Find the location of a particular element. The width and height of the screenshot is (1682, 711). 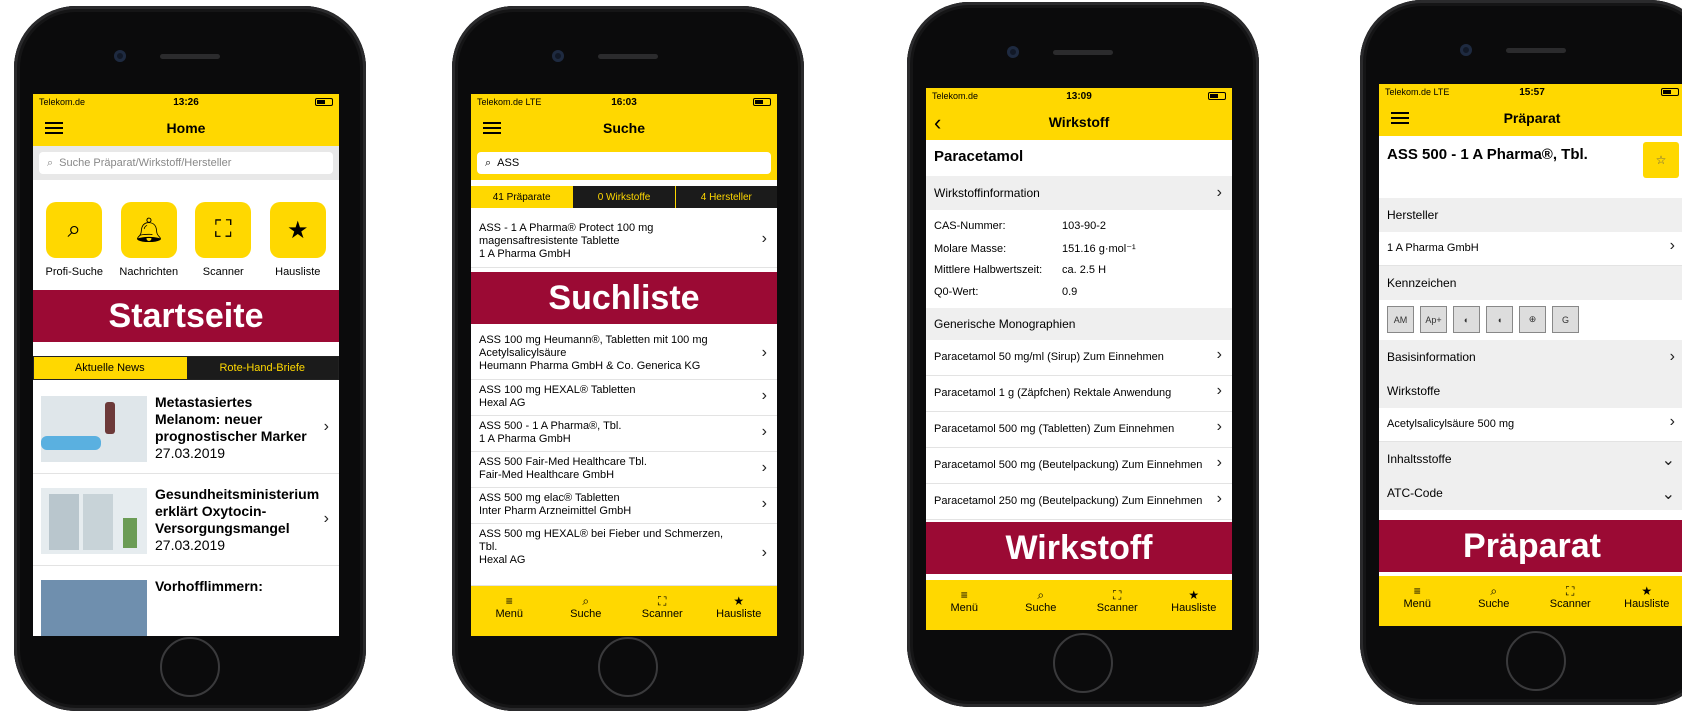

wirkstoff-row: Acetylsalicylsäure 500 mg › is located at coordinates (1530, 425).